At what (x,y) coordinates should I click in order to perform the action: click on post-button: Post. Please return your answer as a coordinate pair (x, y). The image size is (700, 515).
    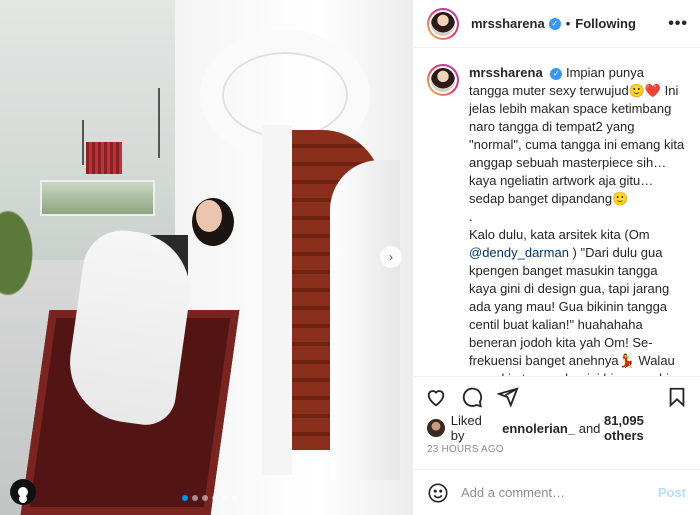
    Looking at the image, I should click on (672, 492).